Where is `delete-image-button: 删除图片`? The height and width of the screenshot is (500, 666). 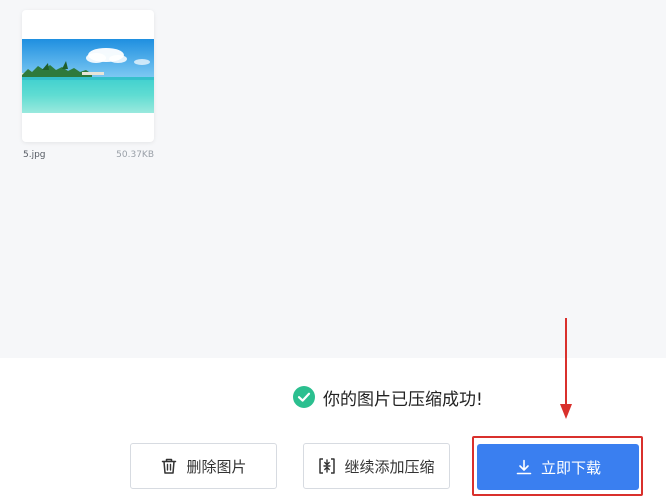 delete-image-button: 删除图片 is located at coordinates (203, 466).